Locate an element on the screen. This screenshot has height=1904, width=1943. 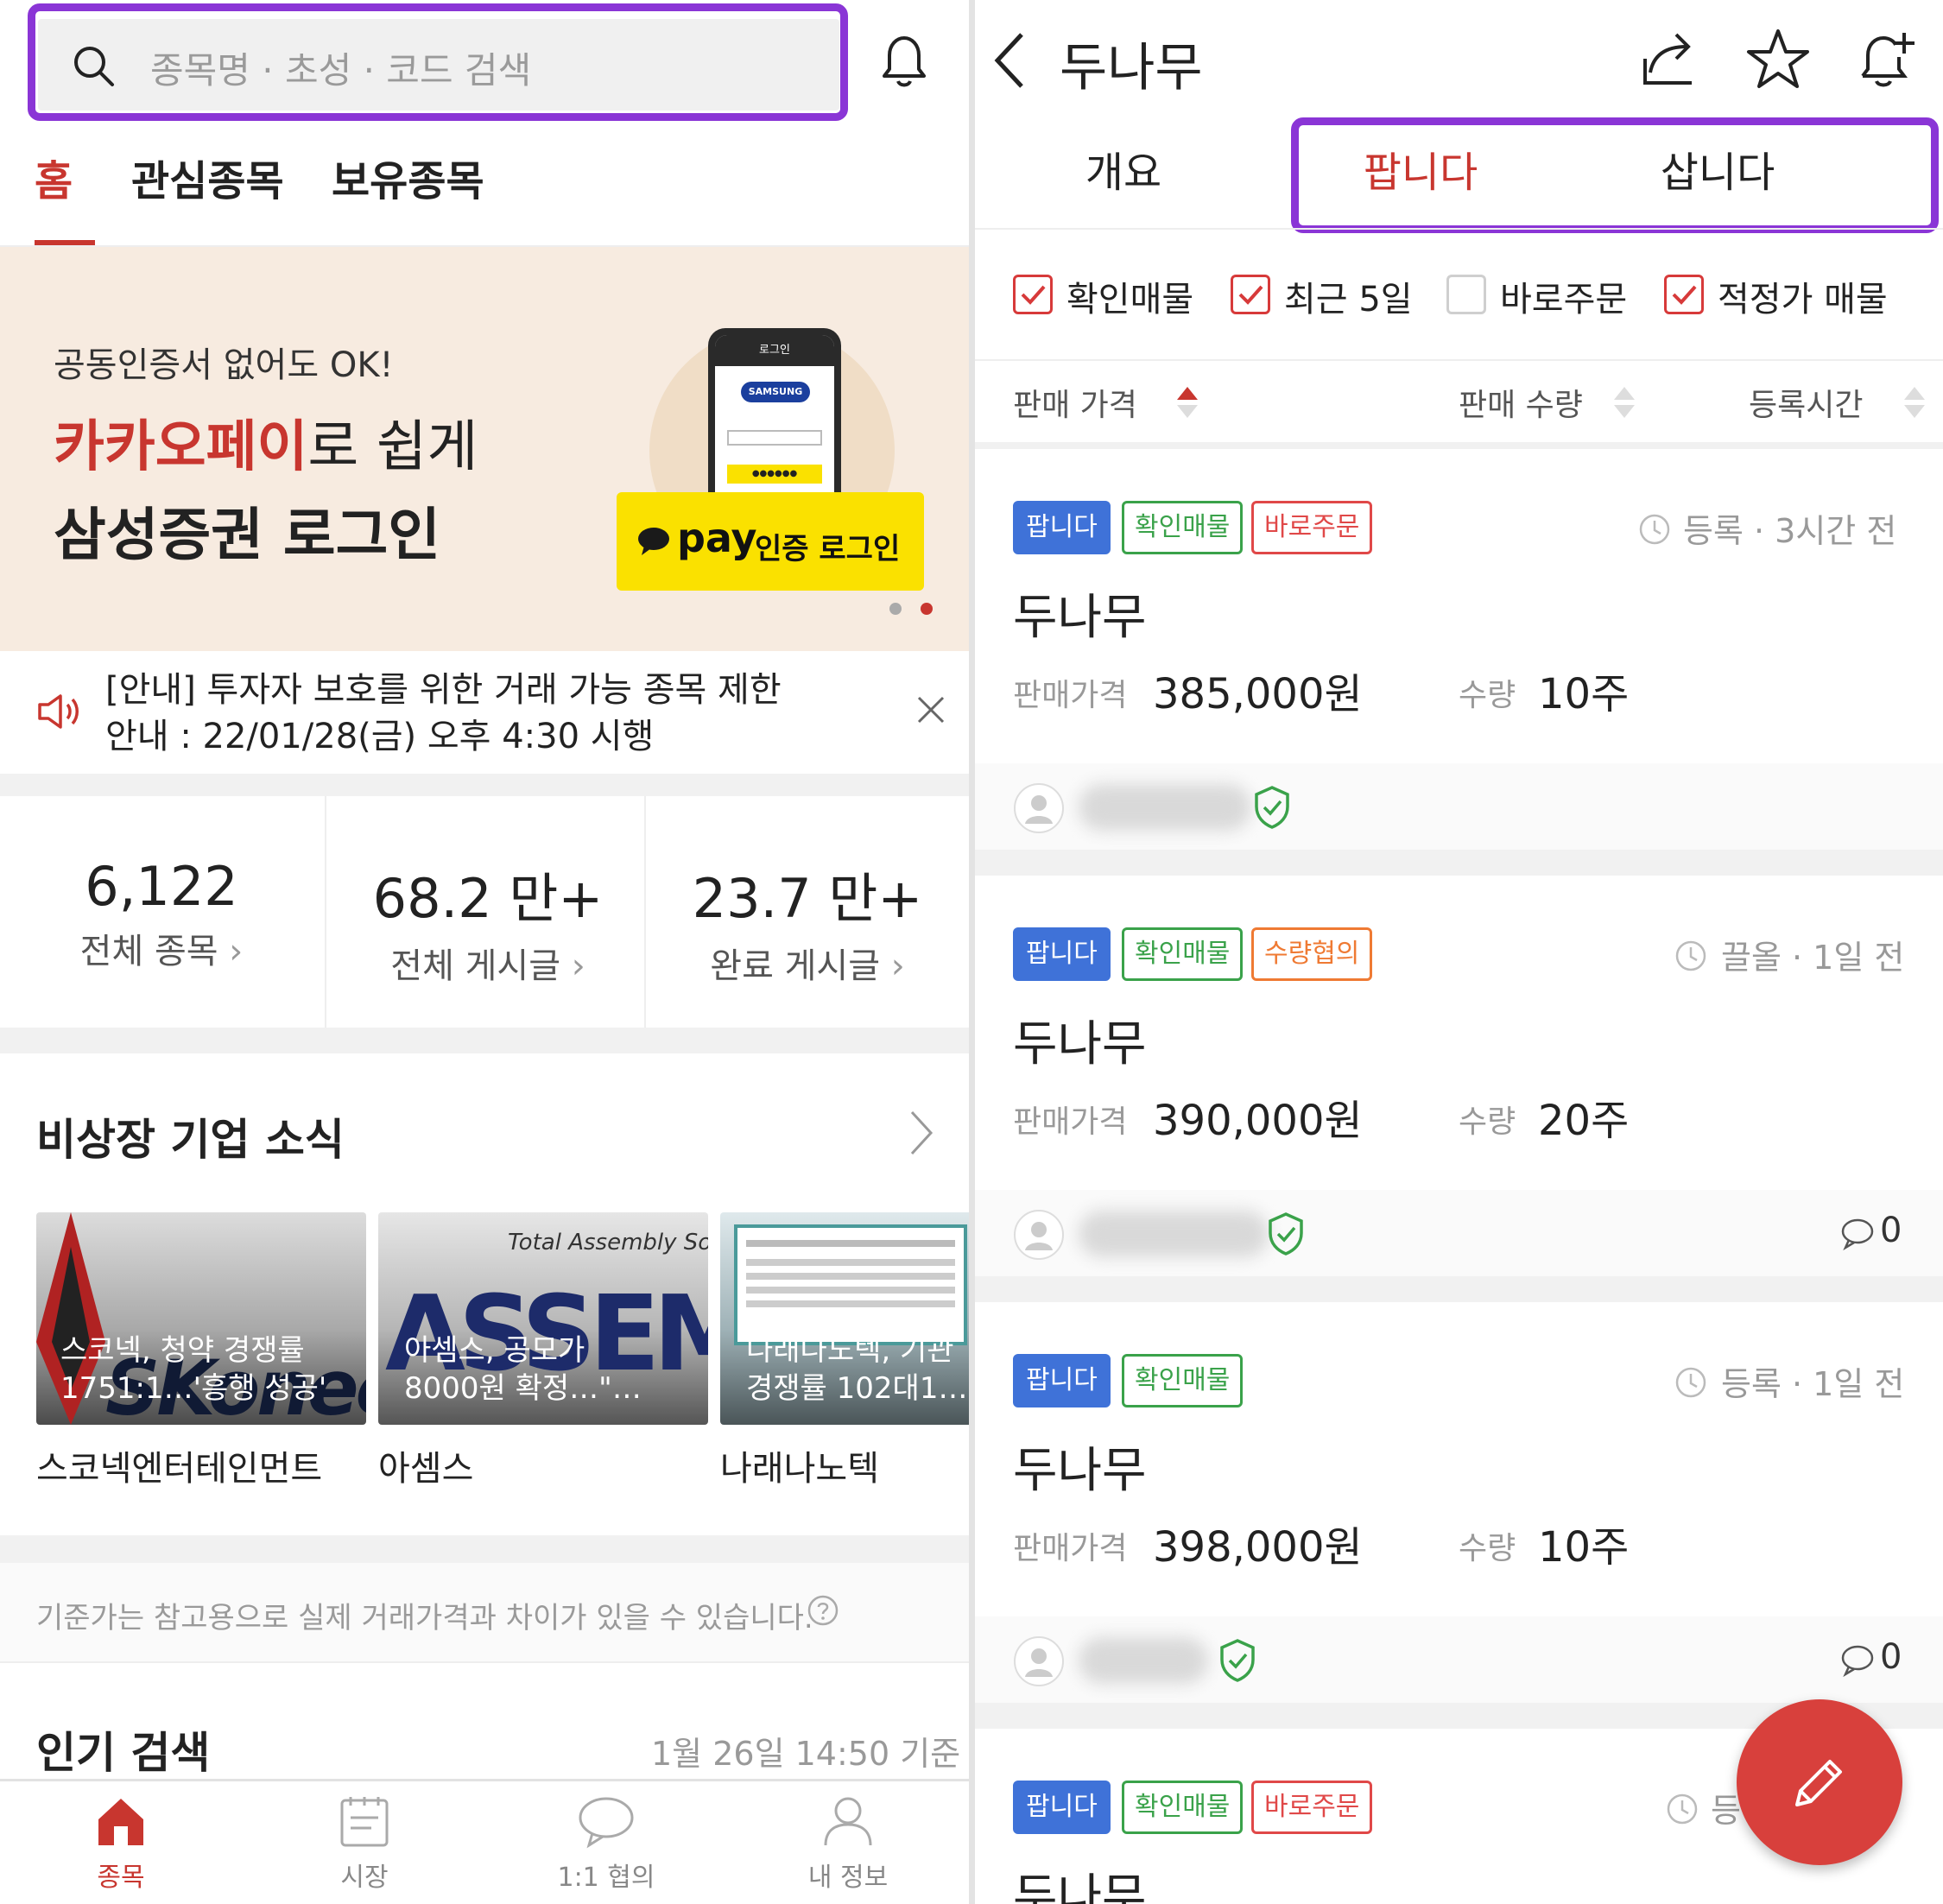
chevron-right-icon: › is located at coordinates (231, 951).